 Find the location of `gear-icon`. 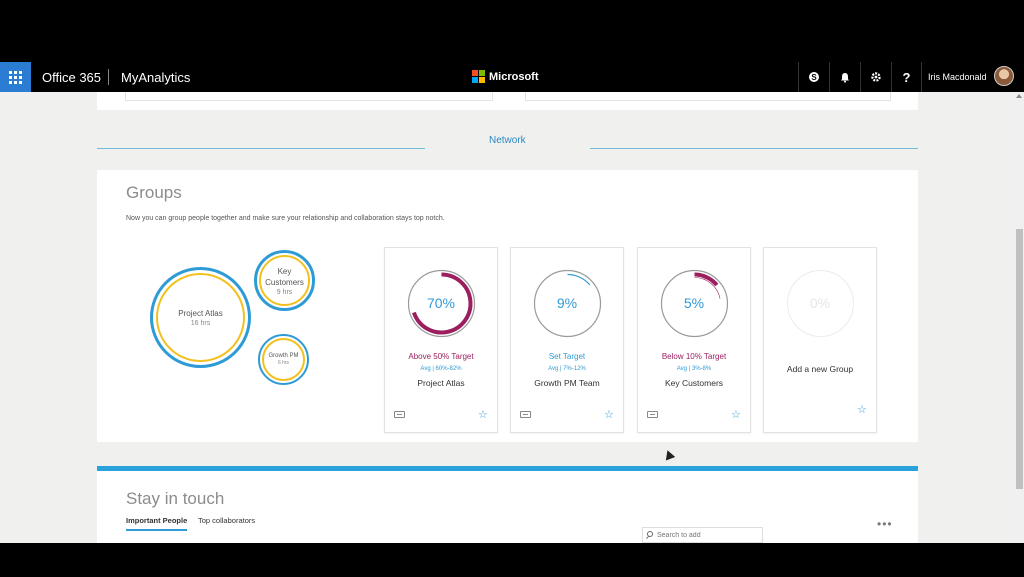

gear-icon is located at coordinates (875, 77).